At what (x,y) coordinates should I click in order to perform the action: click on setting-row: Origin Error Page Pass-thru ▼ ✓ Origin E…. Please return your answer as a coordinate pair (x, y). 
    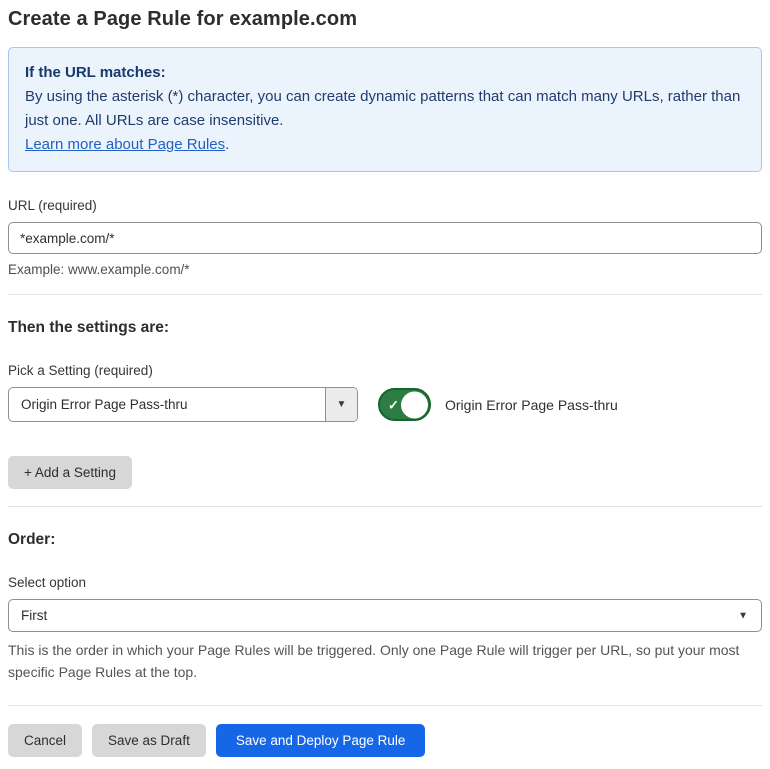
    Looking at the image, I should click on (385, 404).